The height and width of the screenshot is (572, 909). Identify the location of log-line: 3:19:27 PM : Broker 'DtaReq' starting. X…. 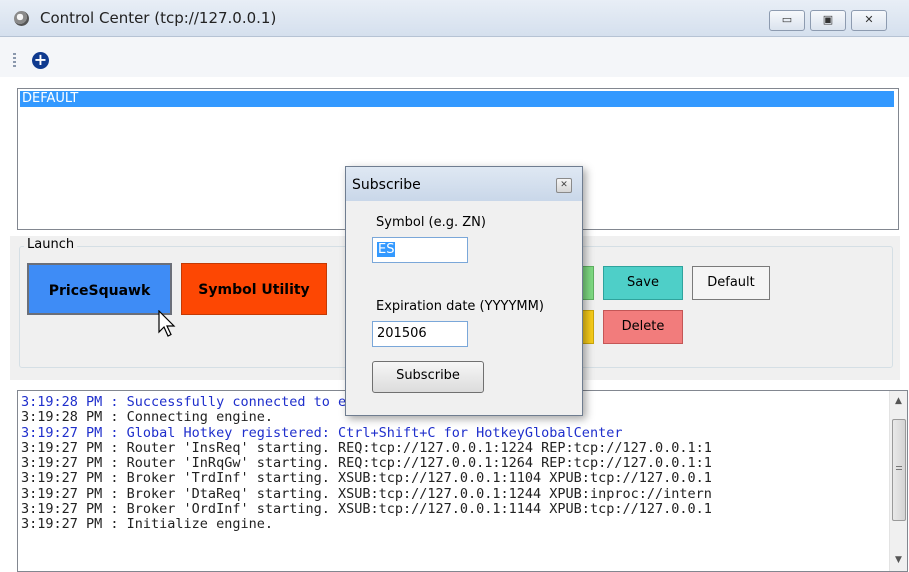
(366, 493).